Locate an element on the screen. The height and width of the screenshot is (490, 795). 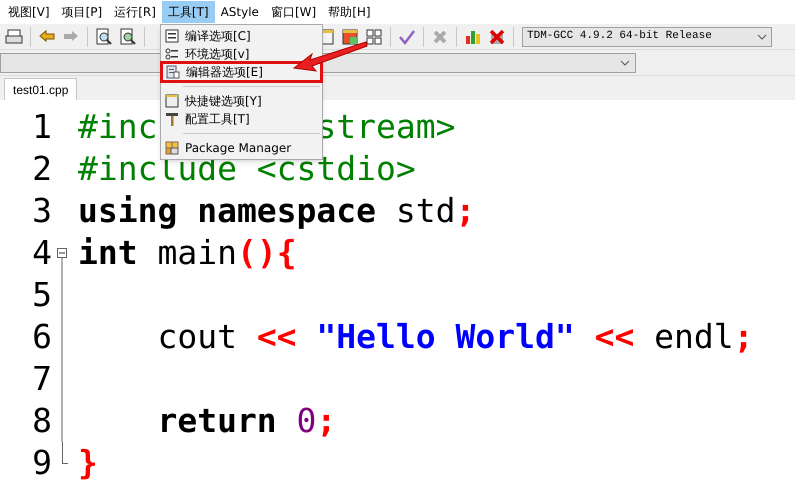
line-number: 5 is located at coordinates (42, 295).